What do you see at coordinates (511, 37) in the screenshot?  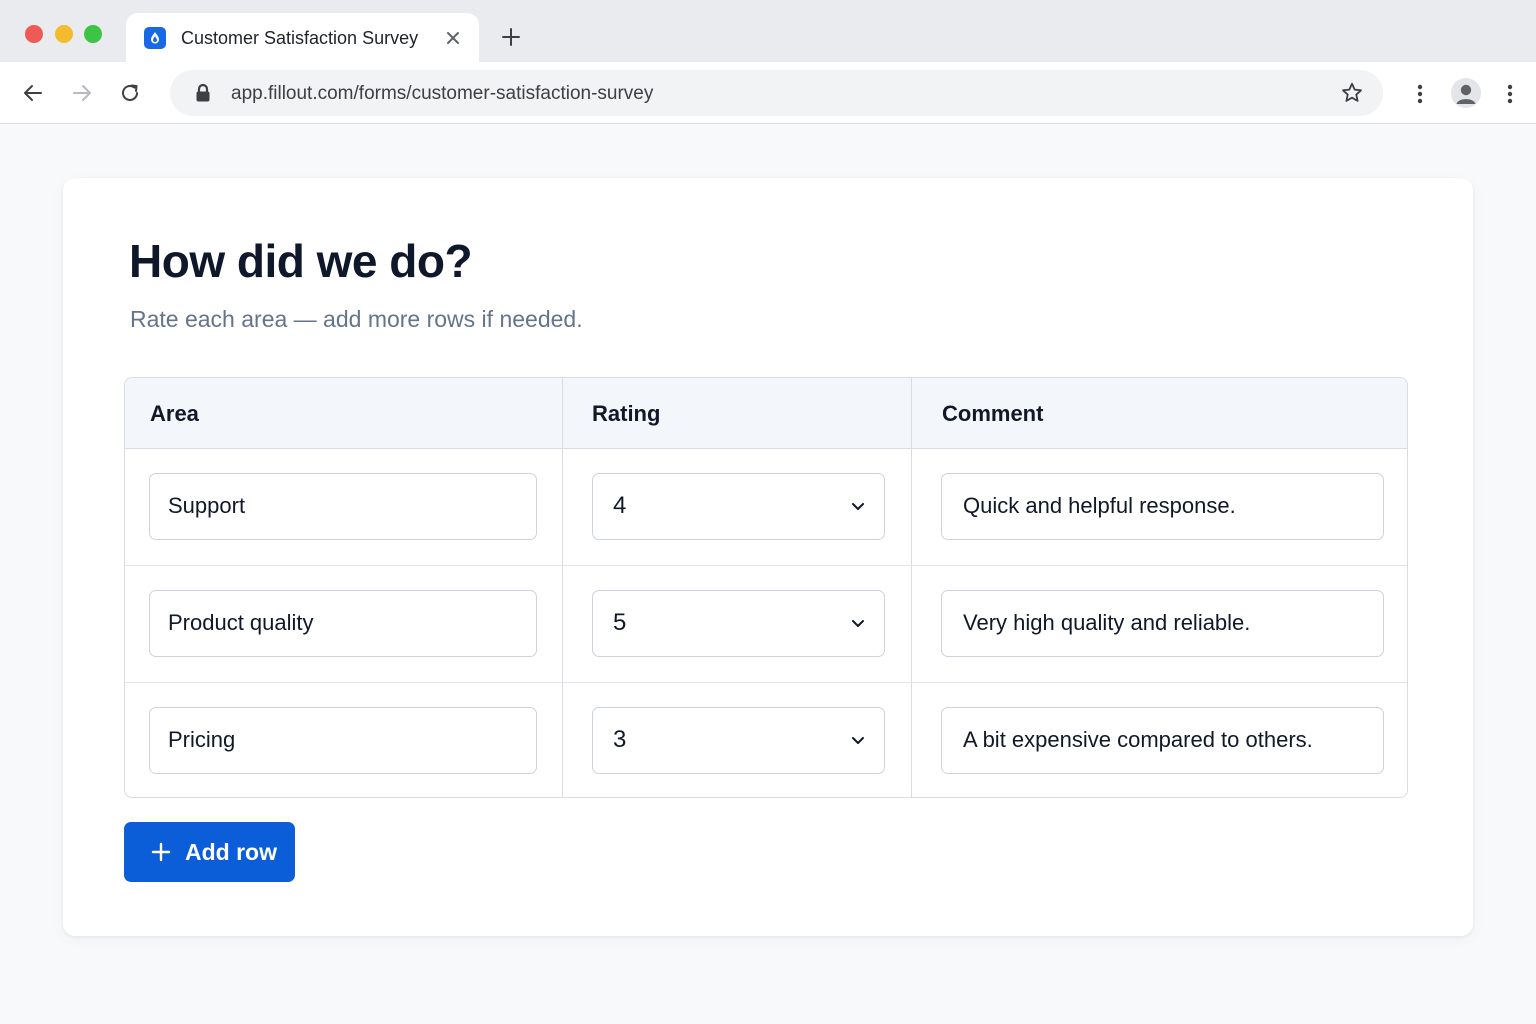 I see `new-tab-plus-icon` at bounding box center [511, 37].